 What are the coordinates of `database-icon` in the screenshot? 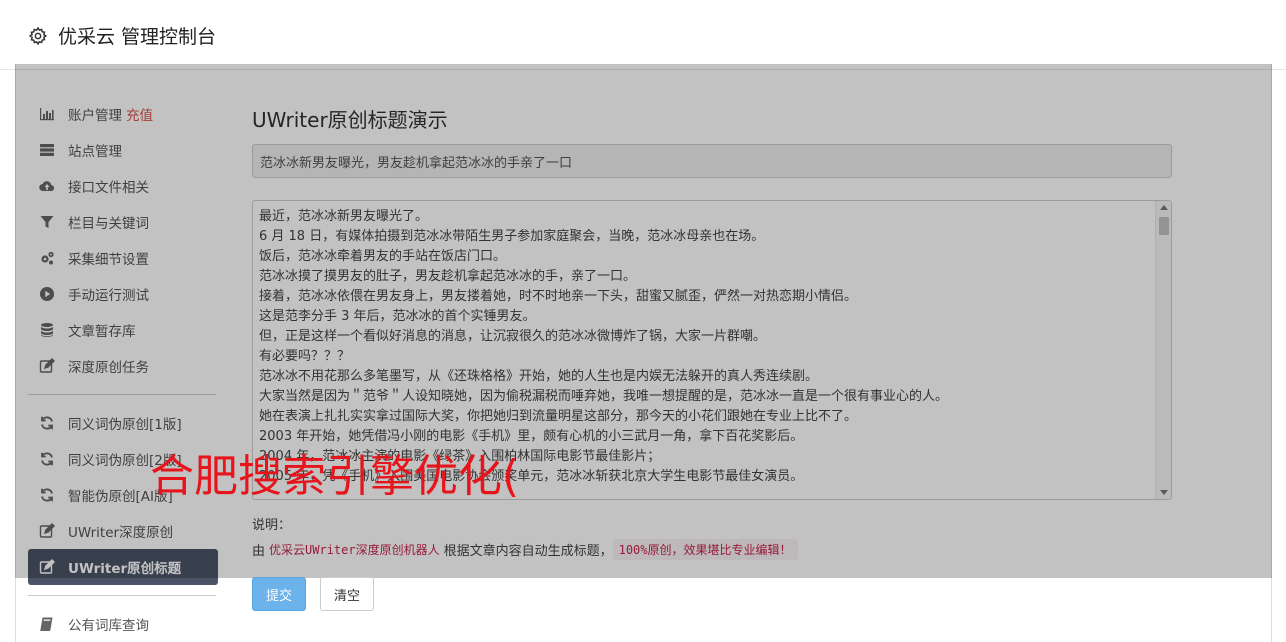 It's located at (47, 330).